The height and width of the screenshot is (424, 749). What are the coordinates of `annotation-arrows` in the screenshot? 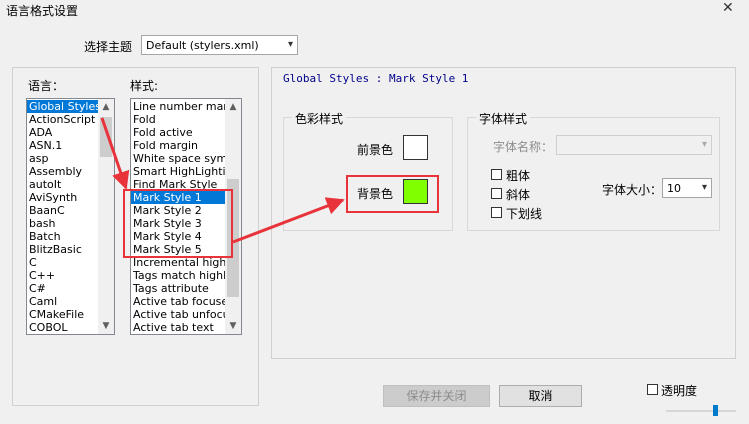 It's located at (222, 180).